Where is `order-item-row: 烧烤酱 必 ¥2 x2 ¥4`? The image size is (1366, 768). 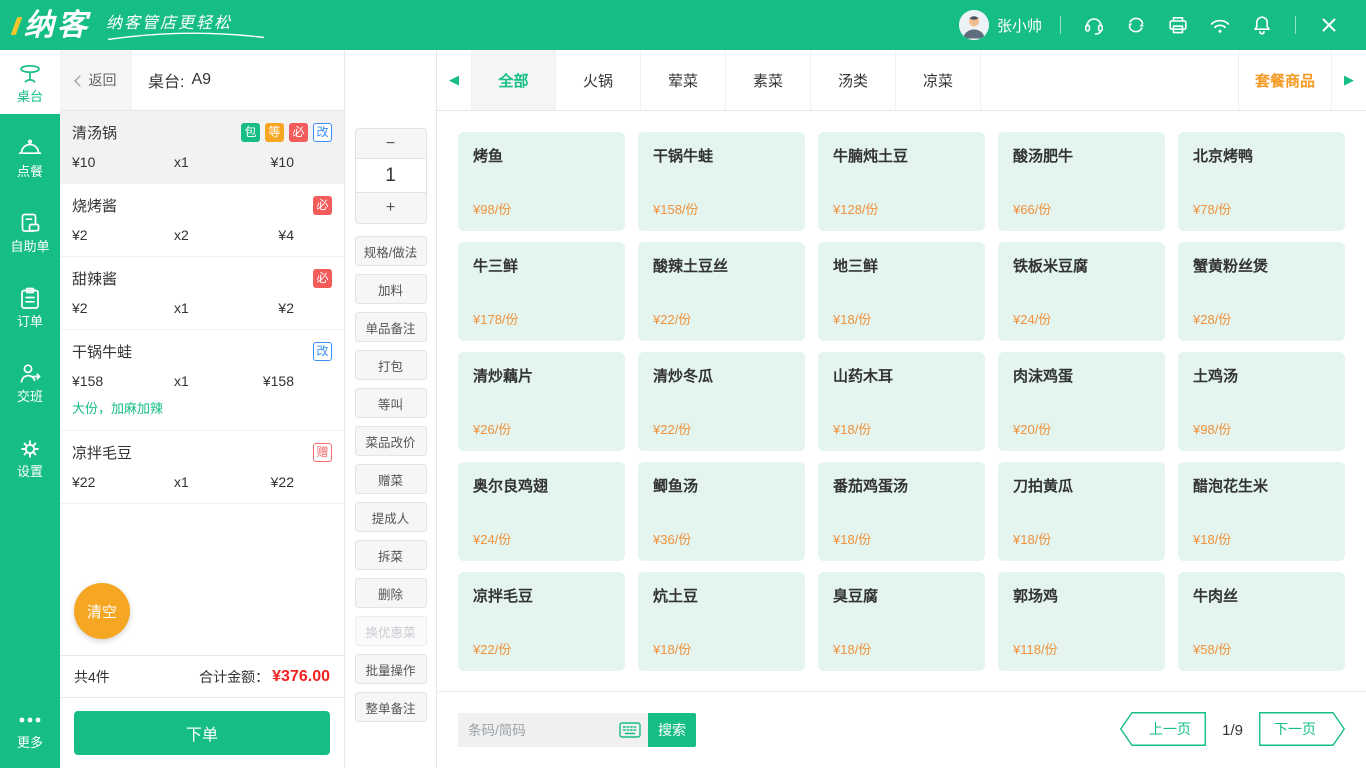 order-item-row: 烧烤酱 必 ¥2 x2 ¥4 is located at coordinates (202, 220).